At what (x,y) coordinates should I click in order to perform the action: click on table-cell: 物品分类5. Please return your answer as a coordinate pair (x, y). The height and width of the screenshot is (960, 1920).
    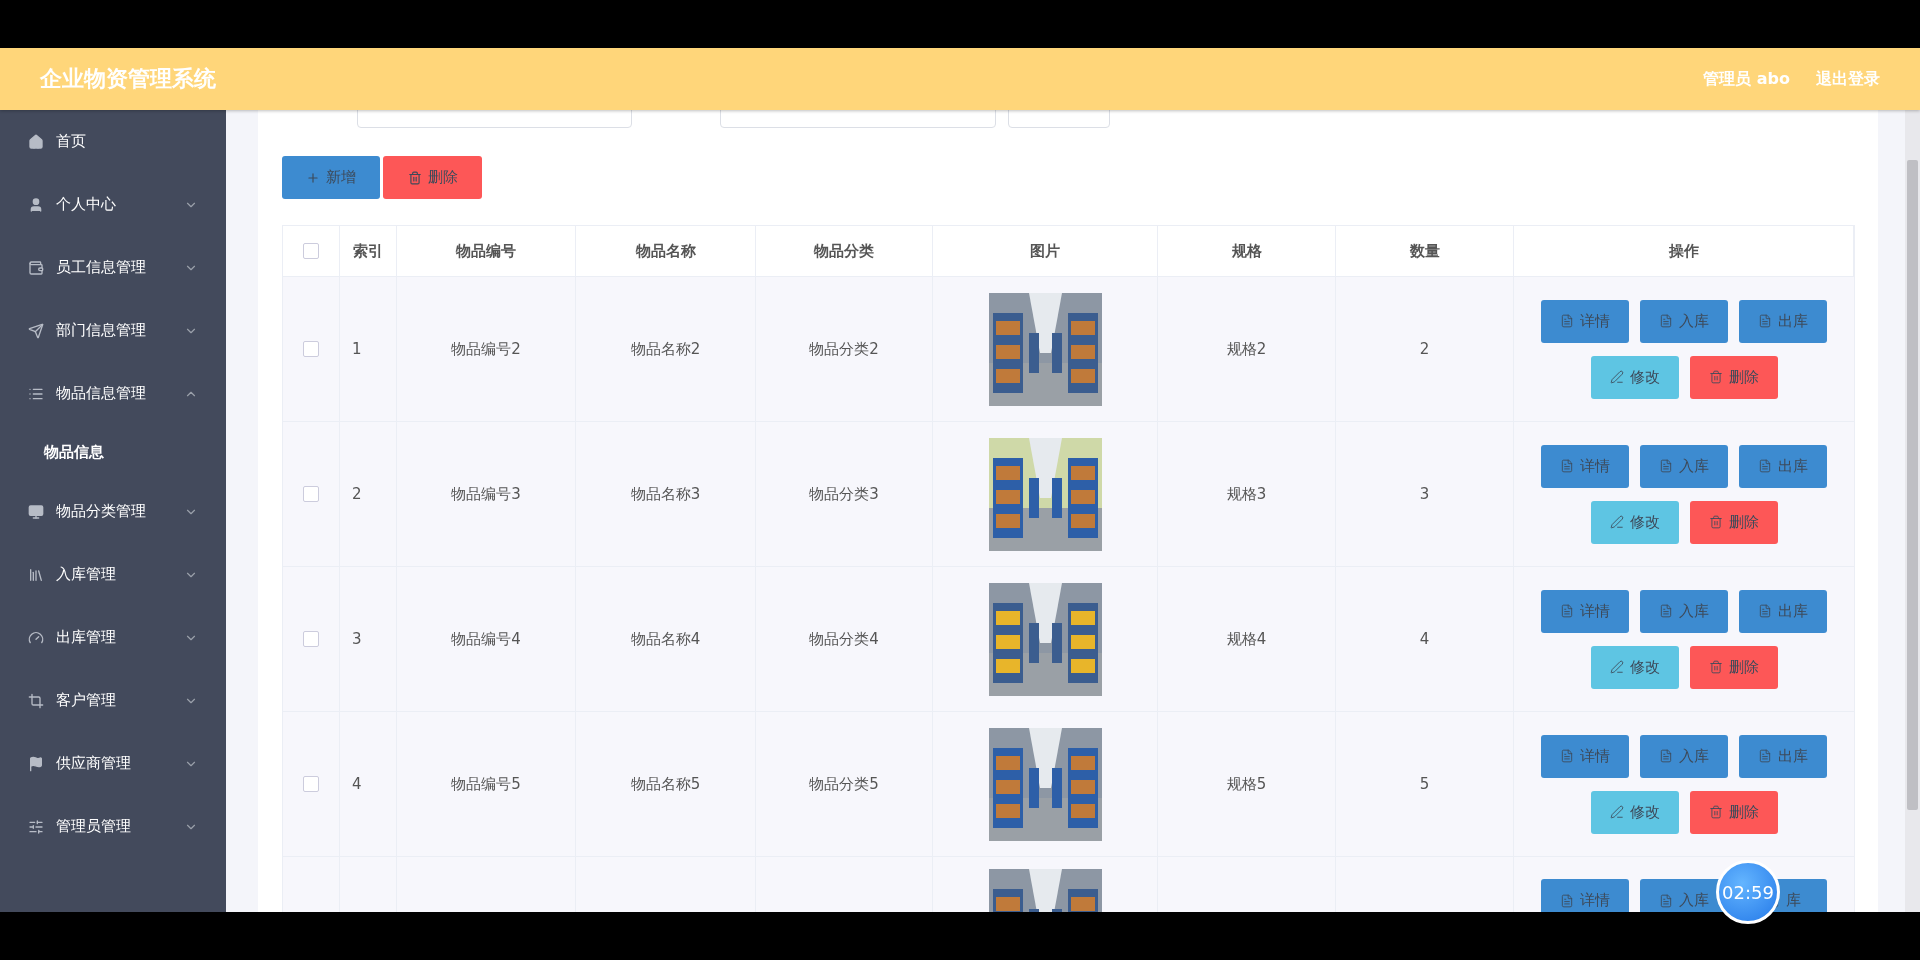
    Looking at the image, I should click on (844, 784).